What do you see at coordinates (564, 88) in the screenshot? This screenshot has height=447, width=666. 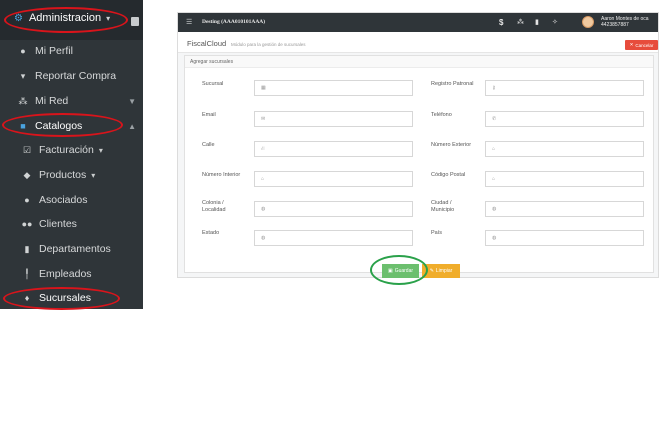 I see `registro-patronal-input: ⚷` at bounding box center [564, 88].